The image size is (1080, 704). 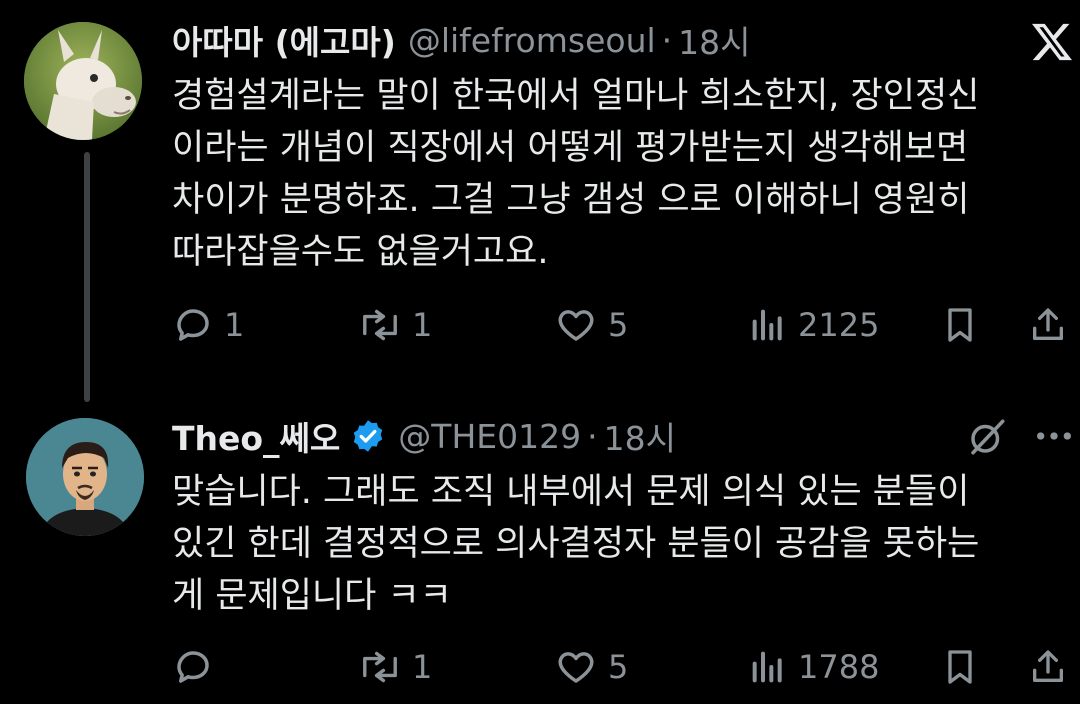 I want to click on reply-button, so click(x=198, y=667).